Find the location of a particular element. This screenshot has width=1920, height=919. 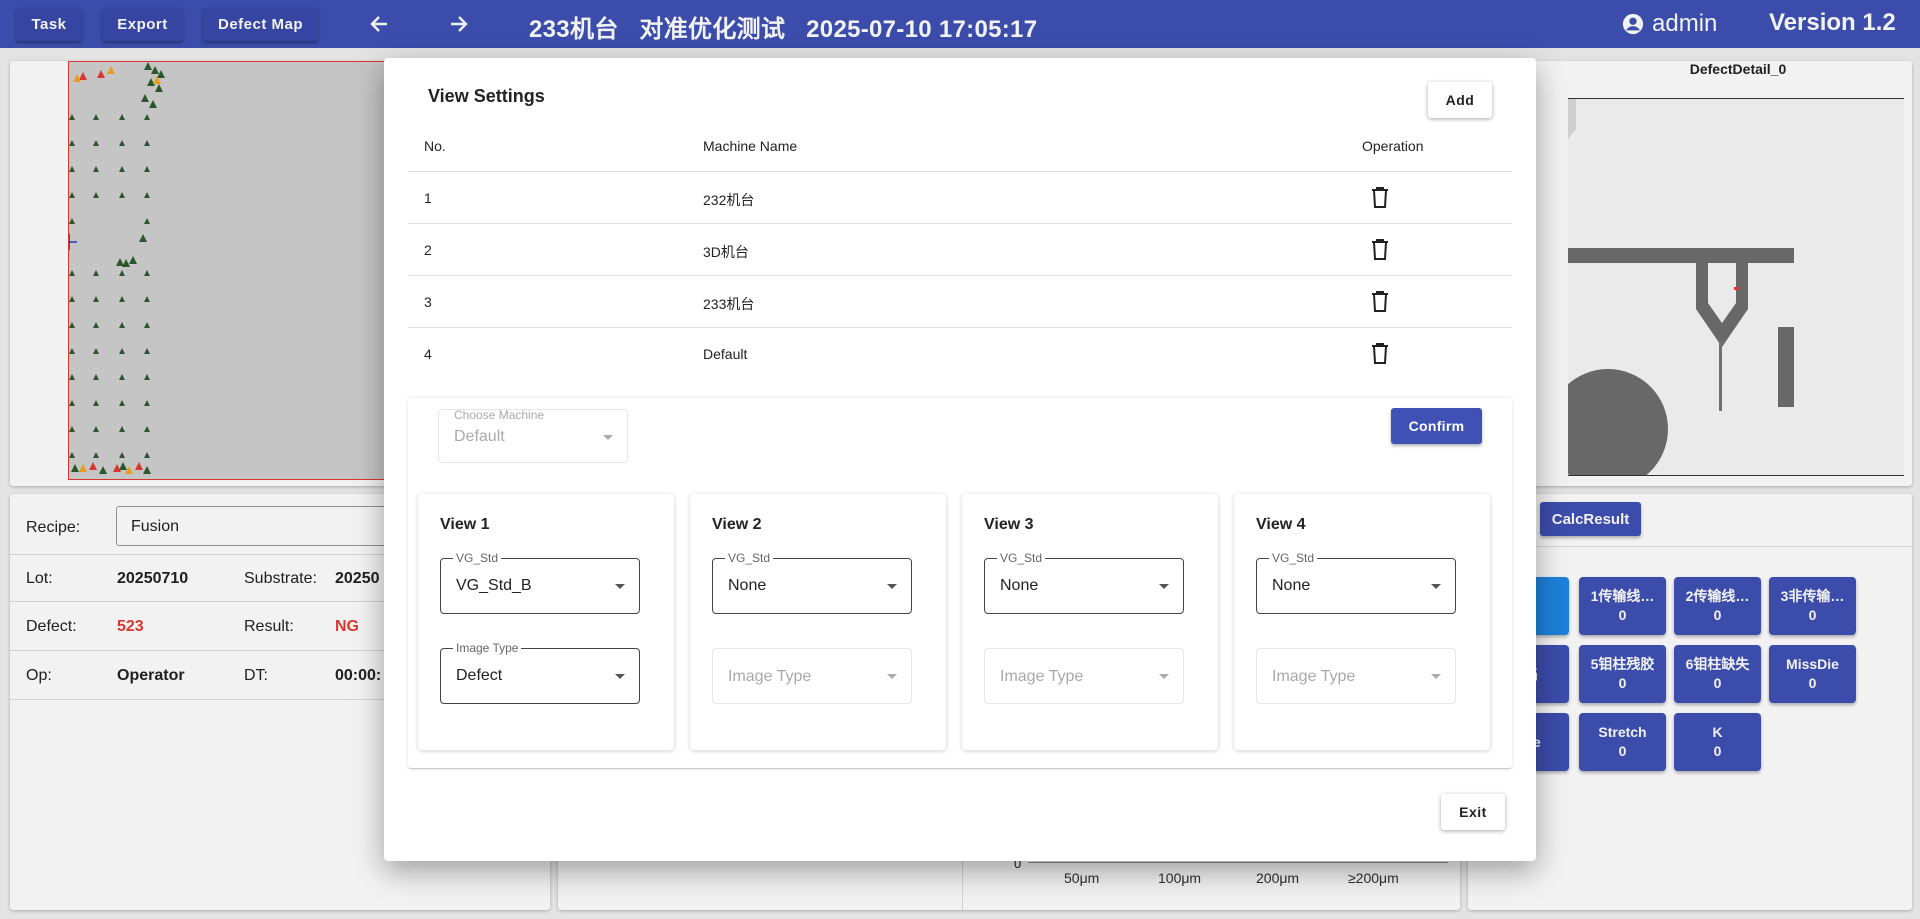

vg-std-select: VG_Std VG_Std_B is located at coordinates (540, 582).